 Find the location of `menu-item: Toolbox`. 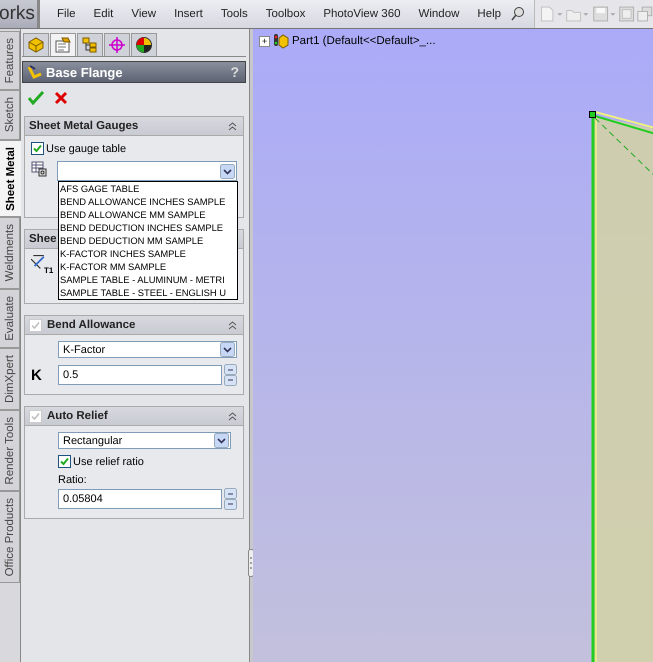

menu-item: Toolbox is located at coordinates (285, 14).